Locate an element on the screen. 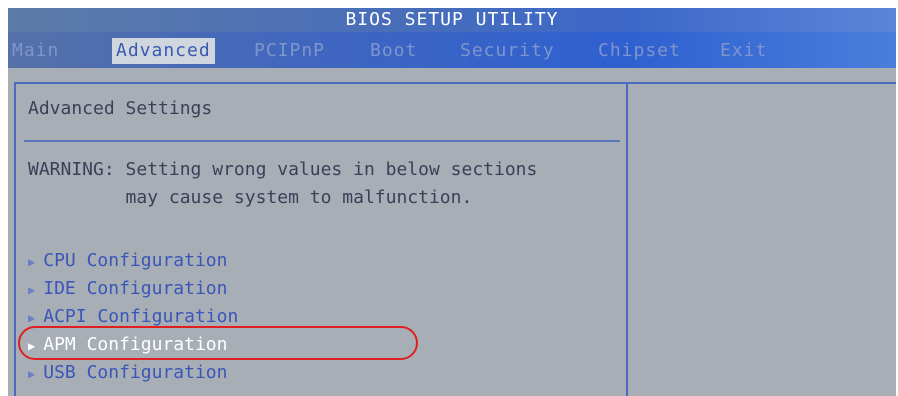 The height and width of the screenshot is (396, 898). tab-chipset: Chipset is located at coordinates (639, 51).